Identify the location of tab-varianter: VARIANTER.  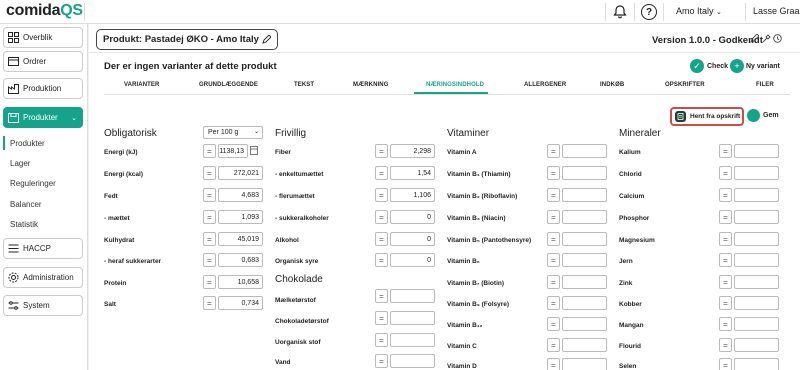
(141, 85).